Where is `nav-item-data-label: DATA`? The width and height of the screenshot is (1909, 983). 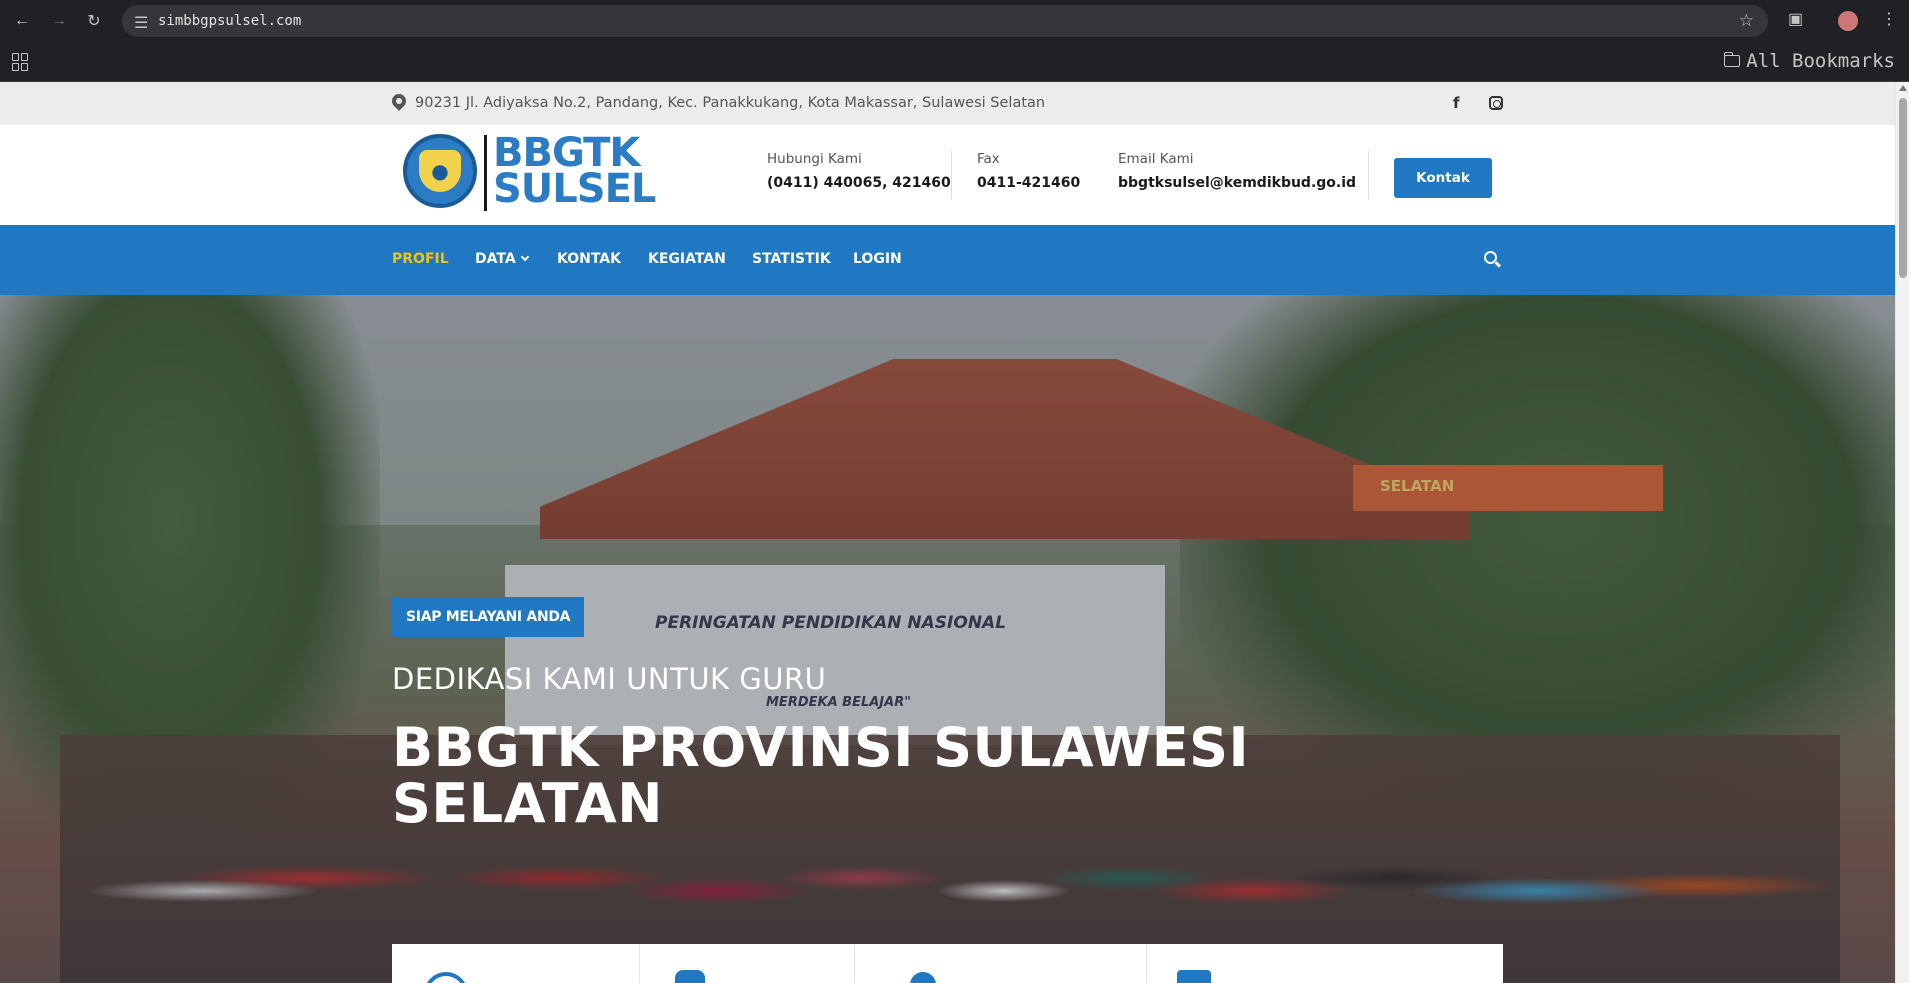
nav-item-data-label: DATA is located at coordinates (495, 259).